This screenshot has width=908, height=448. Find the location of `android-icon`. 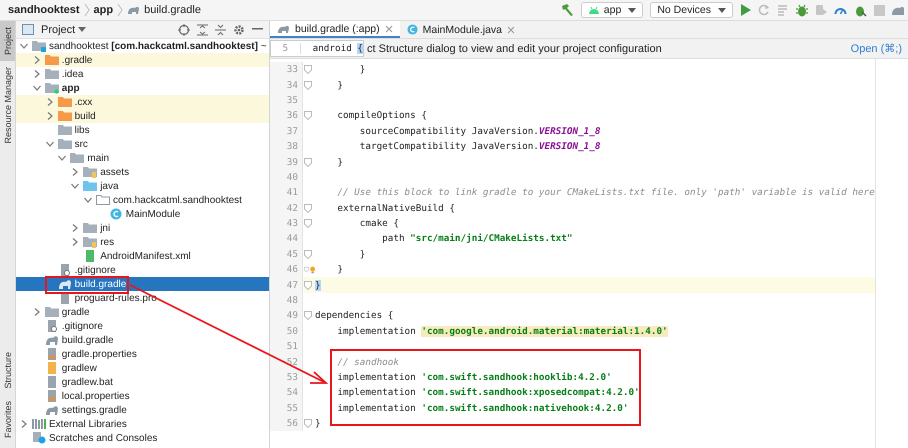

android-icon is located at coordinates (594, 10).